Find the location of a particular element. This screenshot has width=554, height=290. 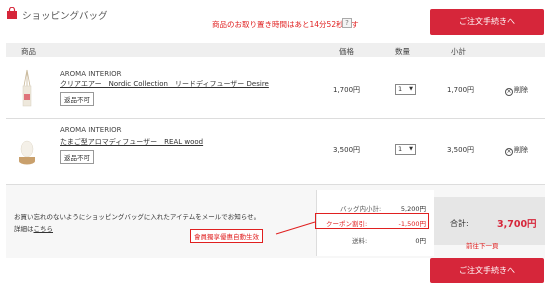

coupon-annotation: 會員獨享優惠自動生效 is located at coordinates (226, 236).